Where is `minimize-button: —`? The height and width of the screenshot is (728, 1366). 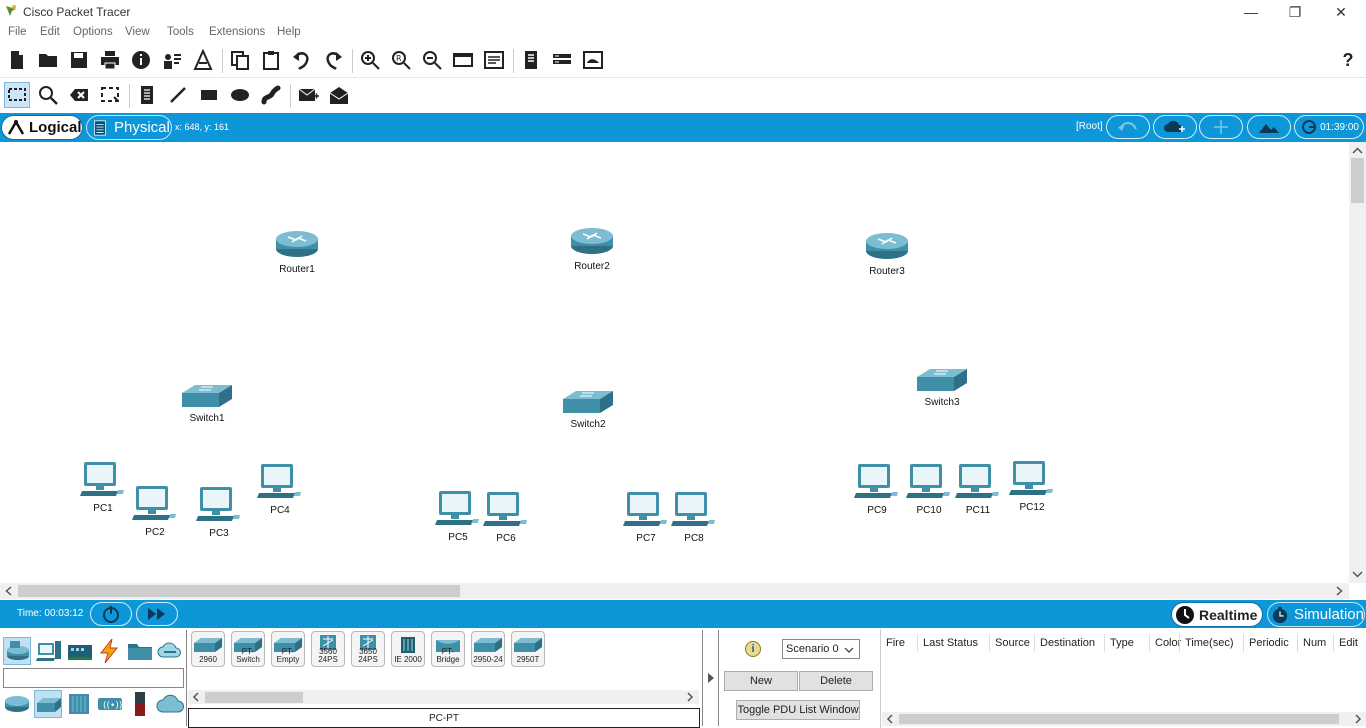 minimize-button: — is located at coordinates (1251, 12).